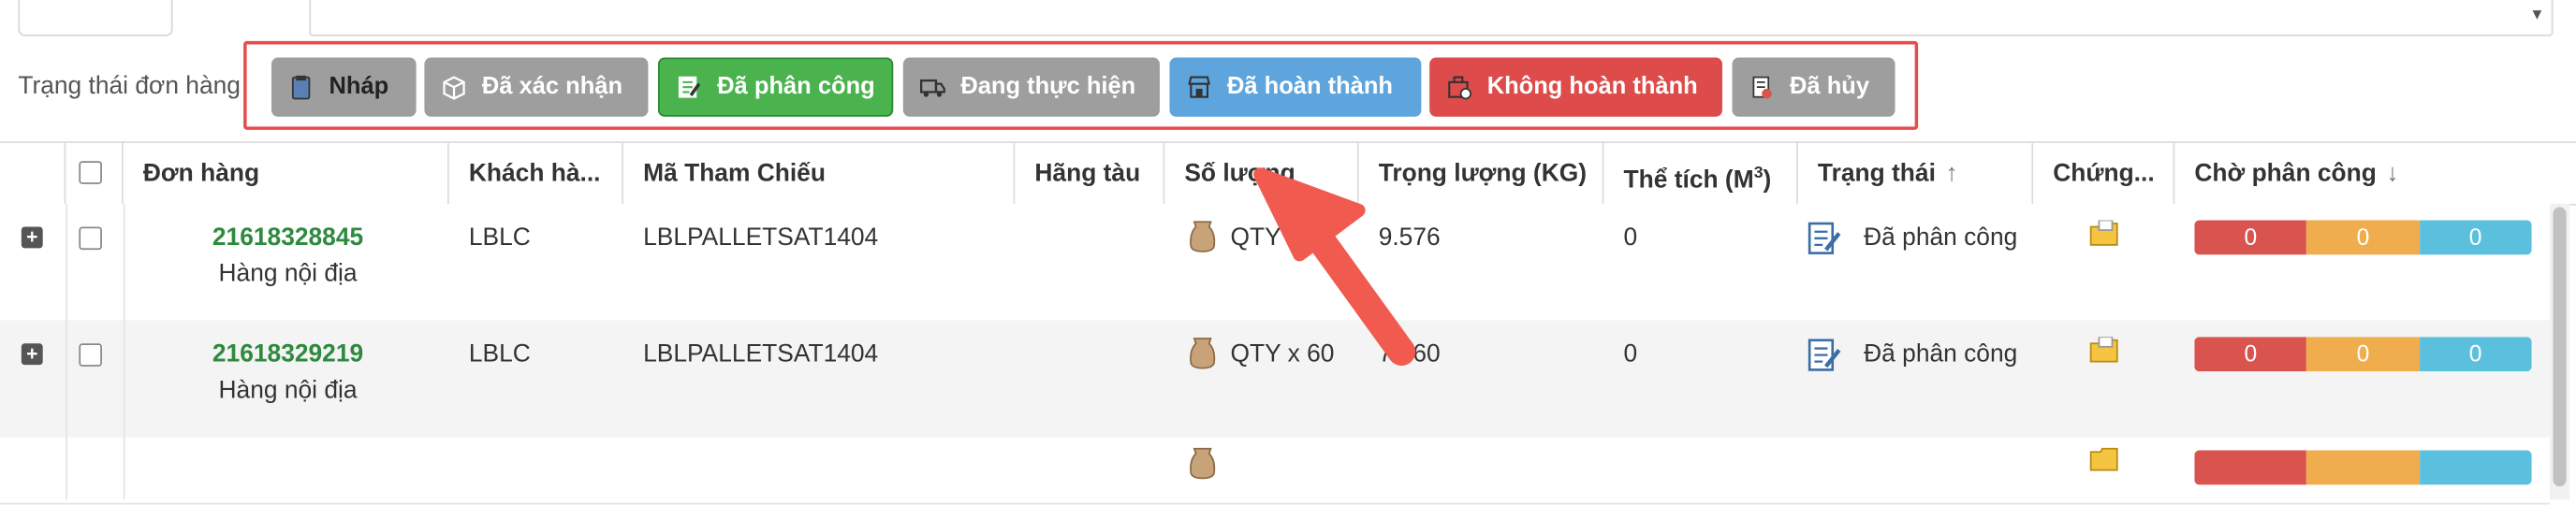 The width and height of the screenshot is (2576, 505). I want to click on status-button-inprogress: Đang thực hiện, so click(1031, 87).